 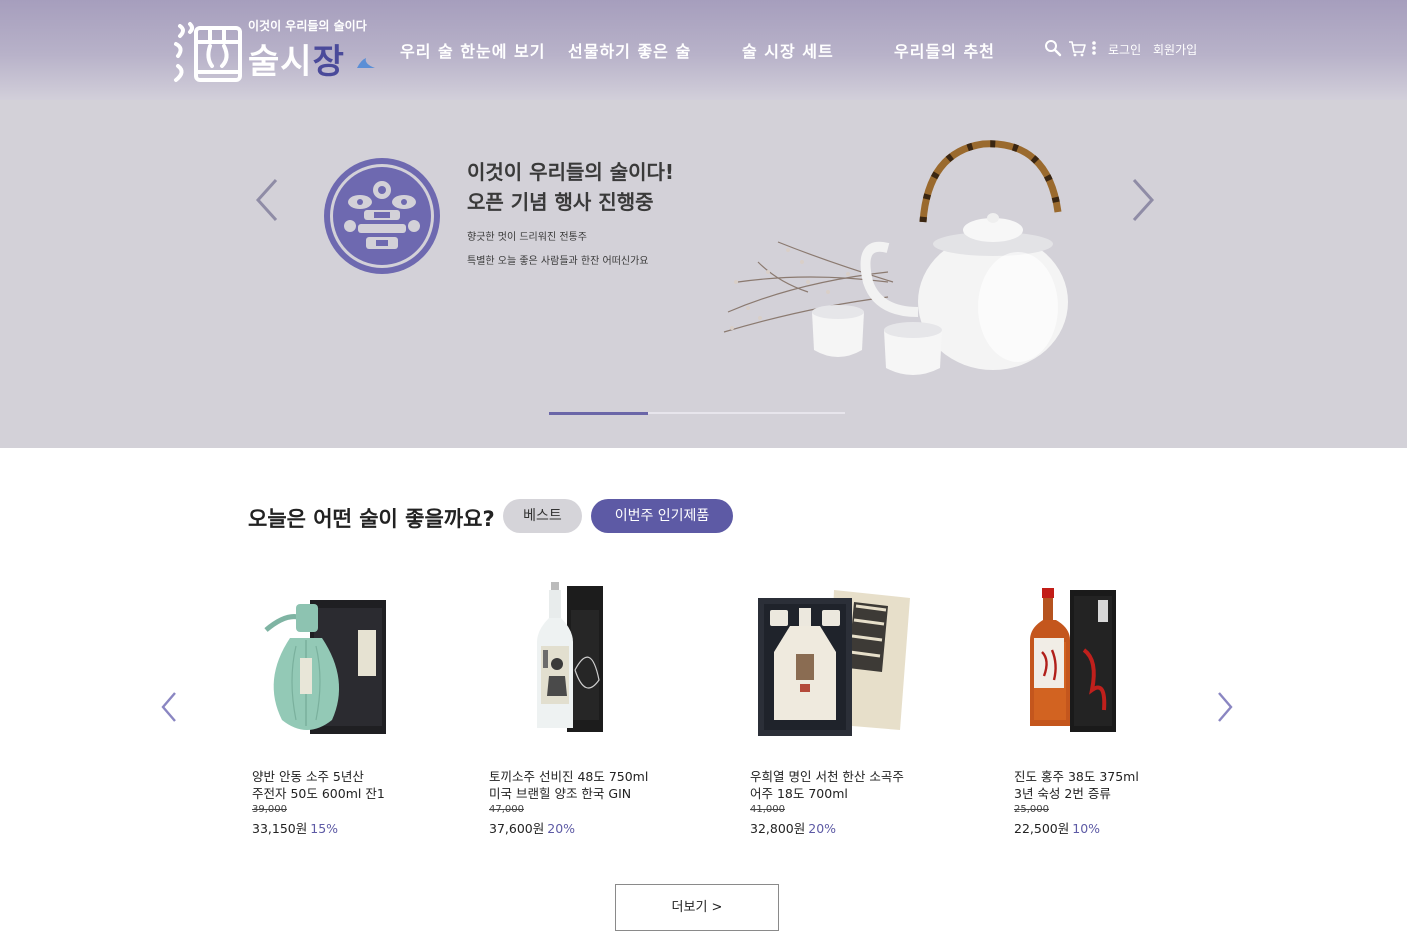 What do you see at coordinates (568, 785) in the screenshot?
I see `product-name: 토끼소주 선비진 48도 750ml 미국 브랜힐 양조 한국 GIN` at bounding box center [568, 785].